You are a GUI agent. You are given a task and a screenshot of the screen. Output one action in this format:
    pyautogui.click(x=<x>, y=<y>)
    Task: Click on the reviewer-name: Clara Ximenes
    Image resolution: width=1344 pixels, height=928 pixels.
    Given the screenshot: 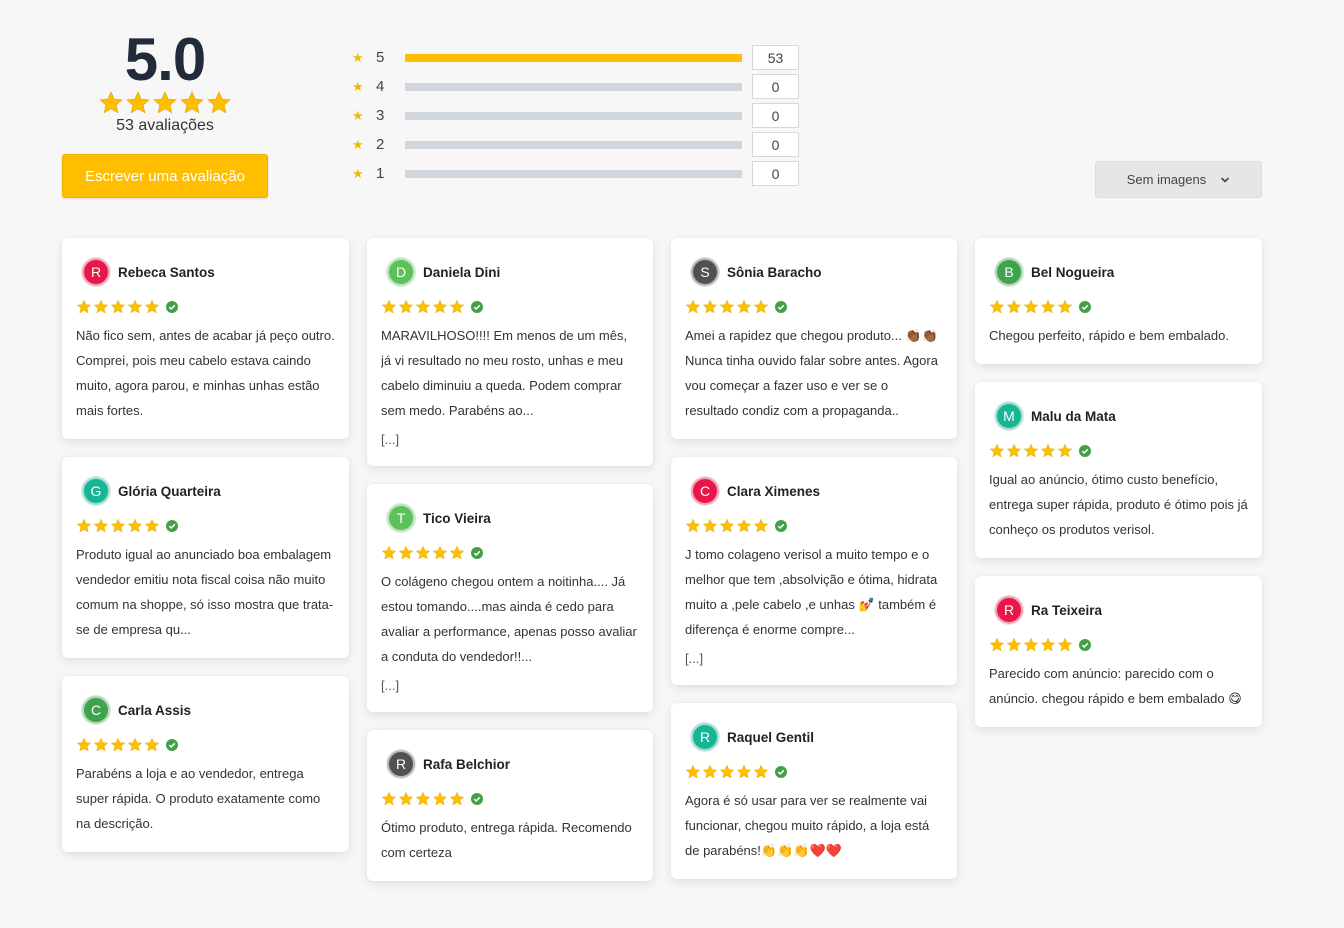 What is the action you would take?
    pyautogui.click(x=774, y=491)
    